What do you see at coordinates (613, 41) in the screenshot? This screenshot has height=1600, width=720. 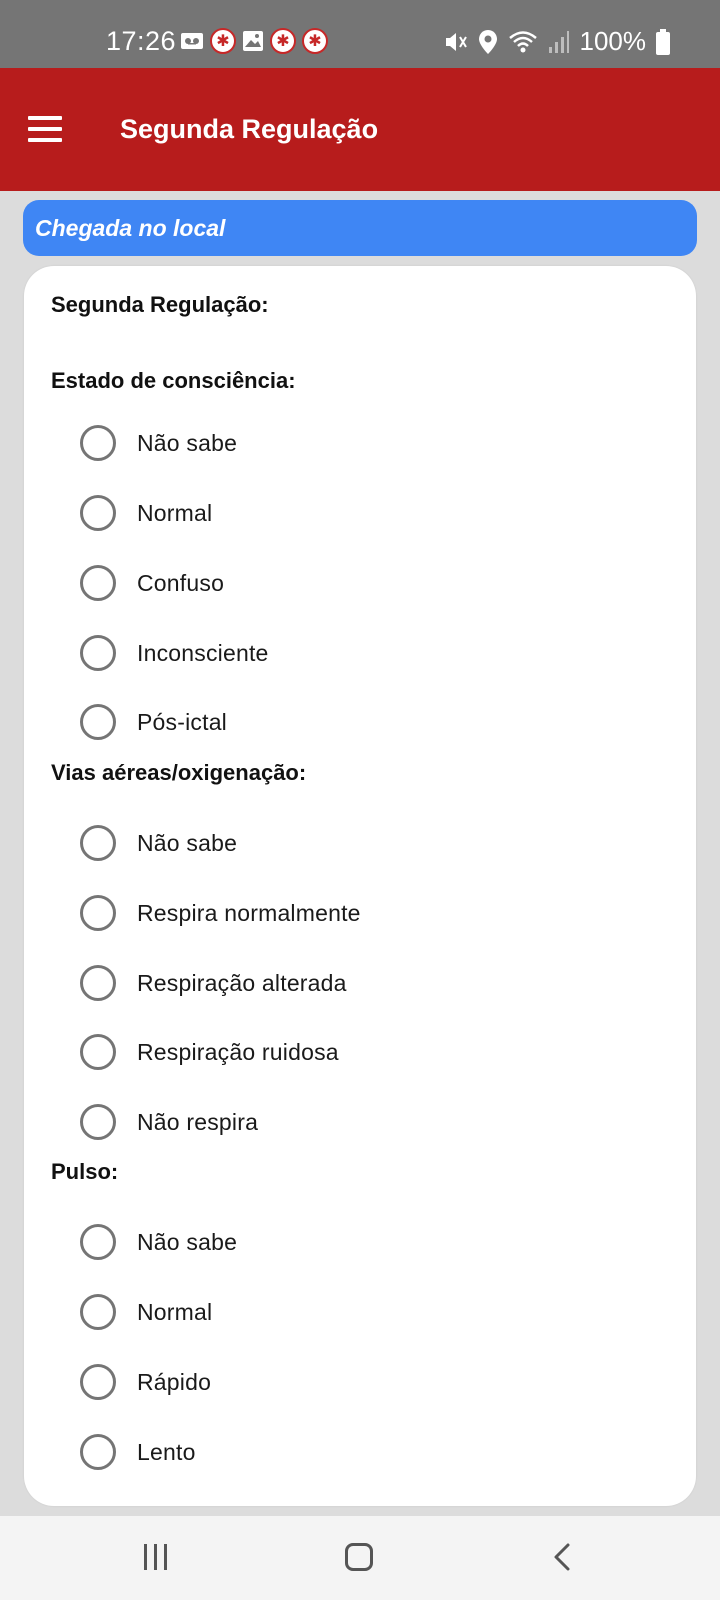 I see `battery-percentage: 100%` at bounding box center [613, 41].